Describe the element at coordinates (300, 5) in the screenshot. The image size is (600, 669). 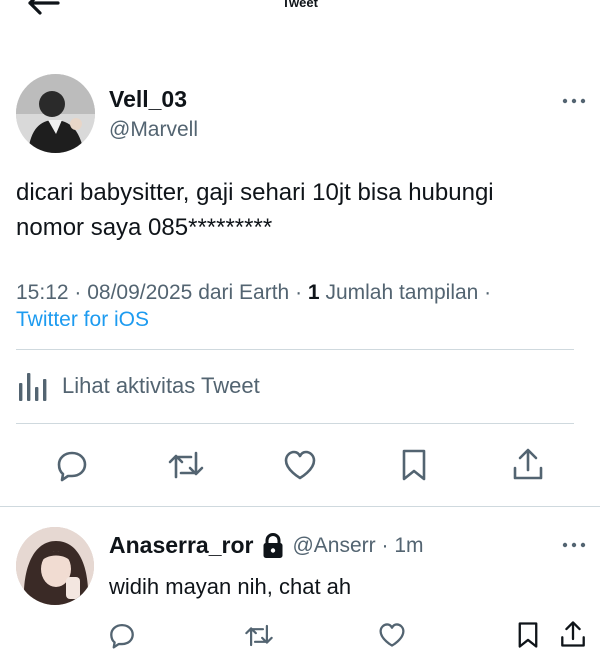
I see `page-title: Tweet` at that location.